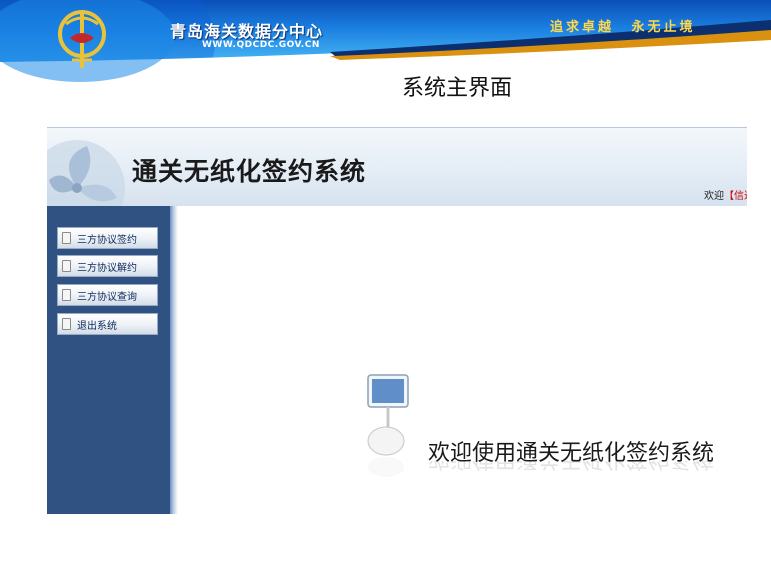 This screenshot has height=580, width=771. I want to click on sidebar-item-logout: 退出系统, so click(107, 324).